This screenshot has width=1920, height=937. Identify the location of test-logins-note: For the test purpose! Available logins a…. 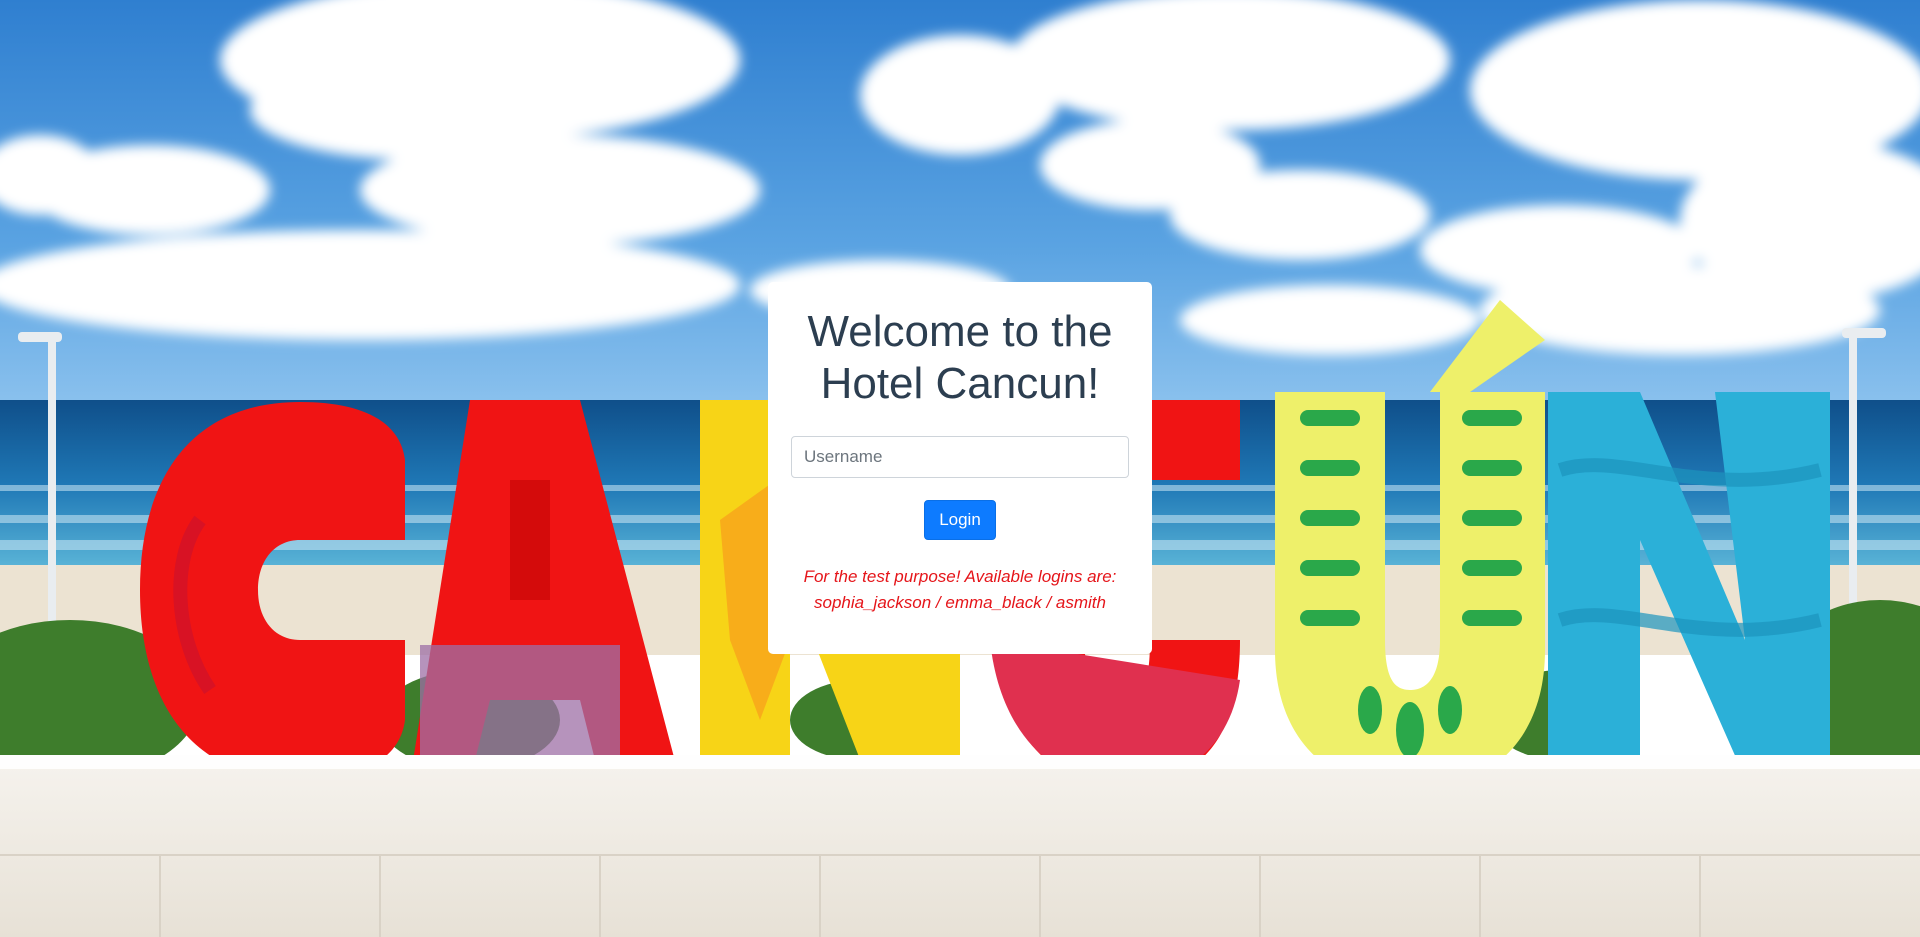
(960, 590).